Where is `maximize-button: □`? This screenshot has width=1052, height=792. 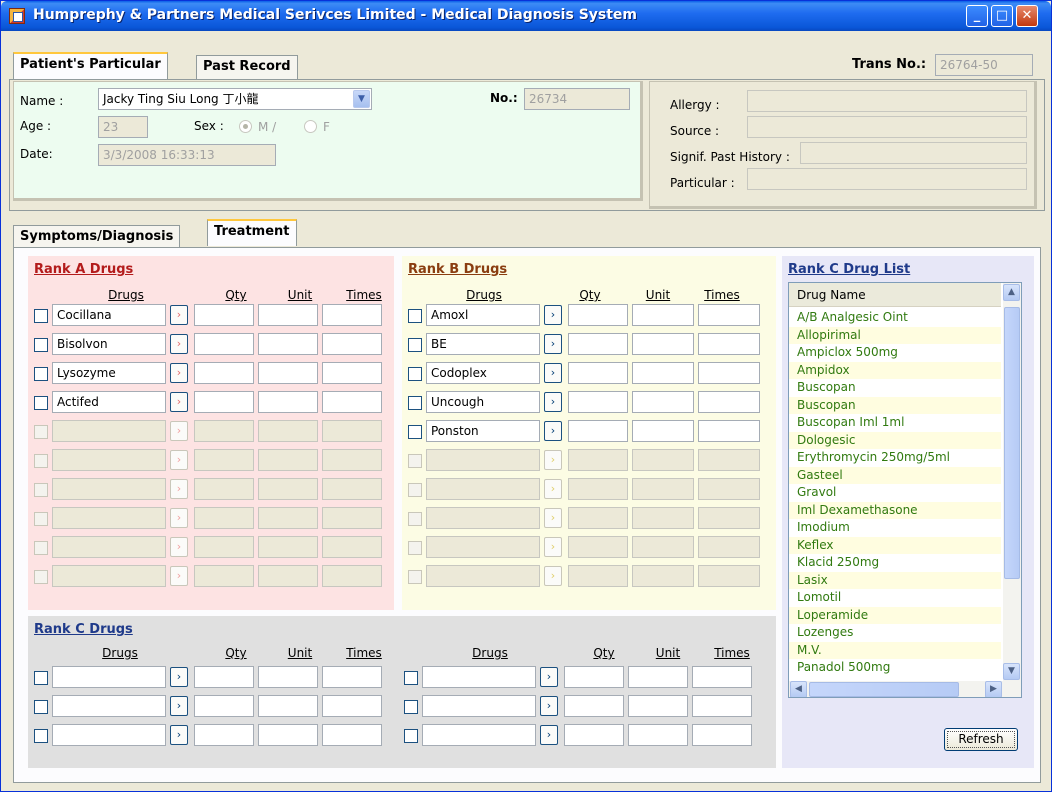
maximize-button: □ is located at coordinates (1002, 16).